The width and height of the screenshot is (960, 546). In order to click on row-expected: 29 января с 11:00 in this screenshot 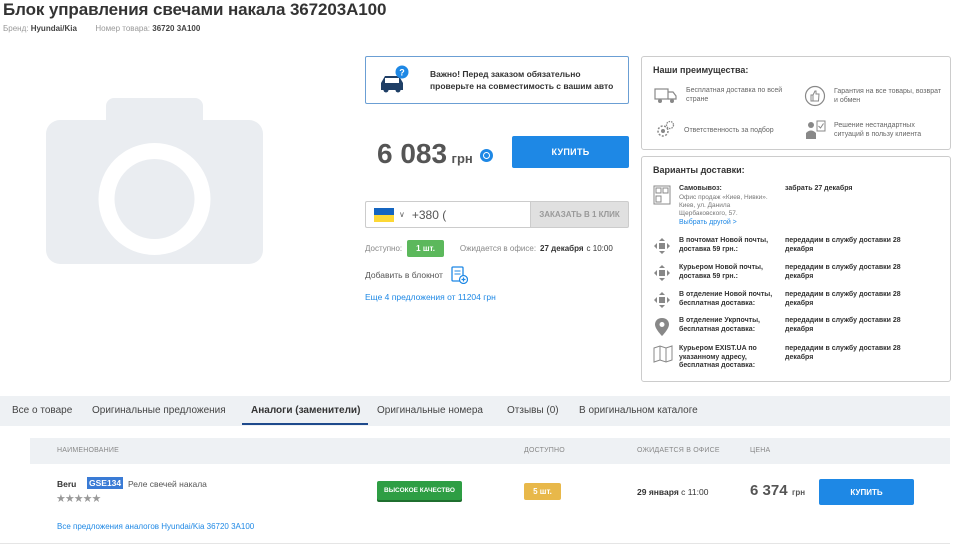, I will do `click(673, 492)`.